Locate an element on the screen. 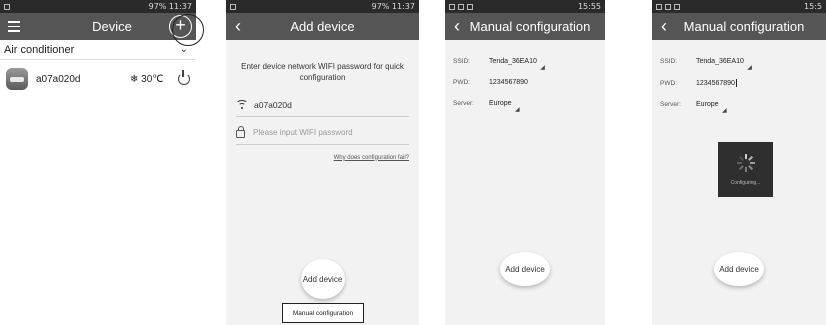 The height and width of the screenshot is (325, 826). status-bar: 15:5 is located at coordinates (739, 6).